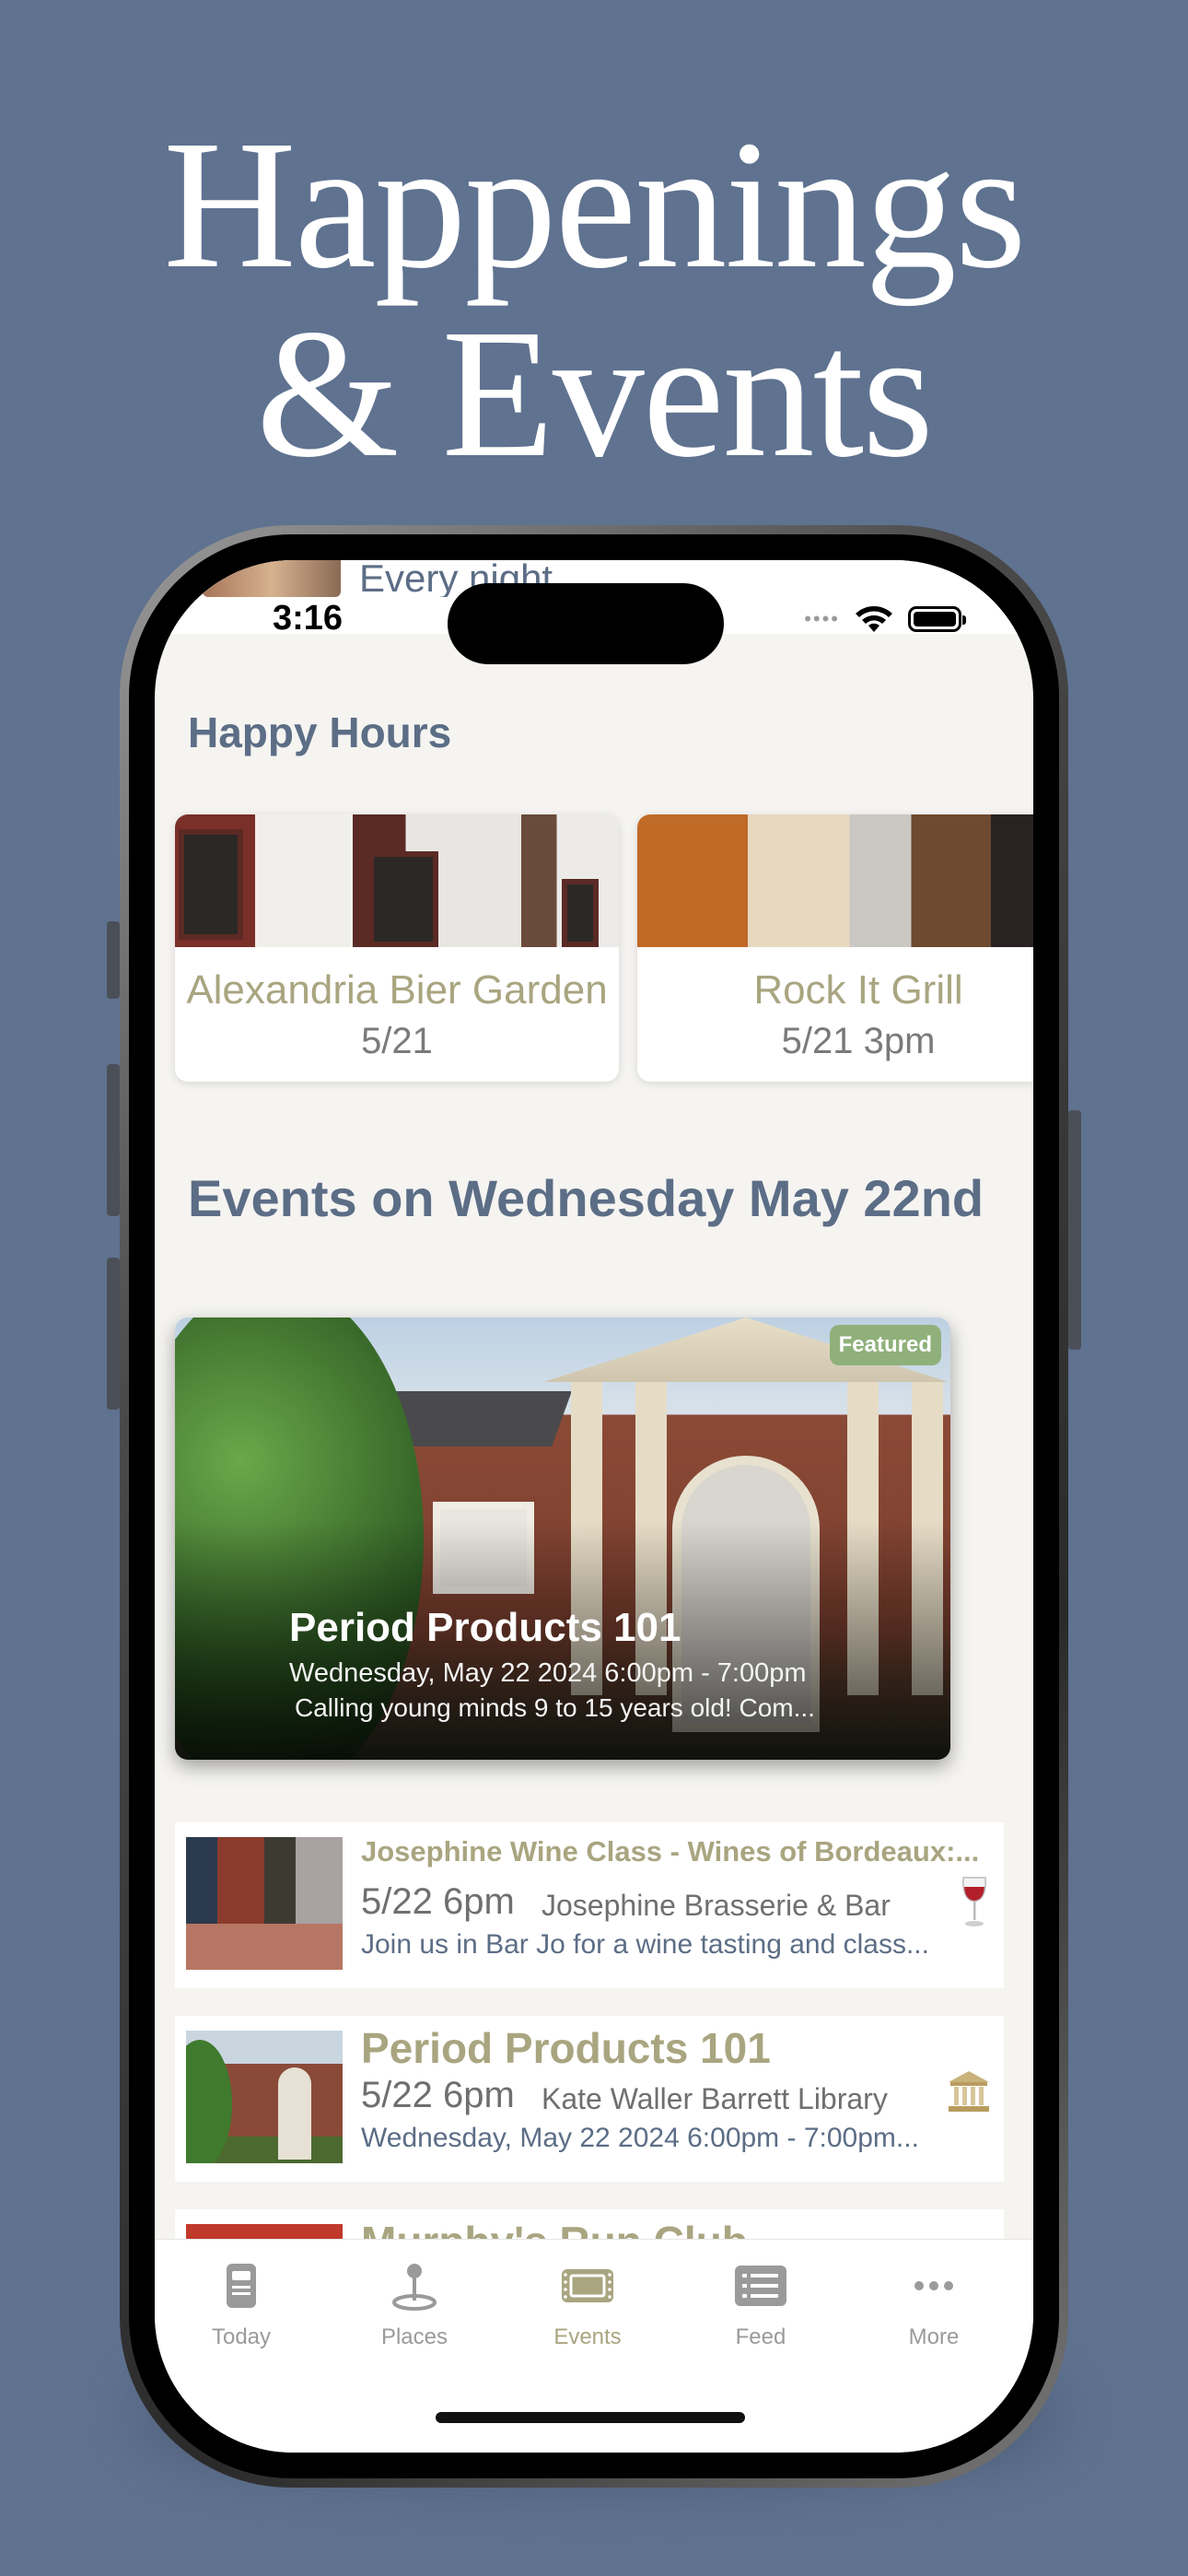 The image size is (1188, 2576). I want to click on event-title: Period Products 101, so click(566, 2048).